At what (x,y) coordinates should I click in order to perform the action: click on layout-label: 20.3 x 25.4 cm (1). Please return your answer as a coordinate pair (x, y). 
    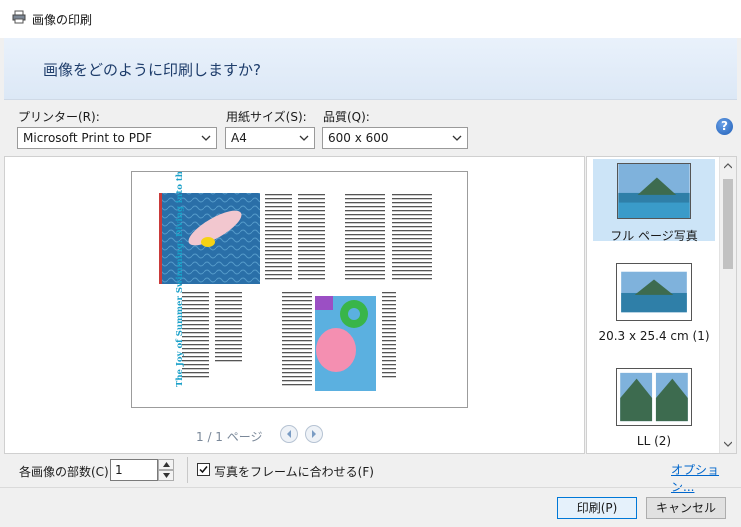
    Looking at the image, I should click on (654, 336).